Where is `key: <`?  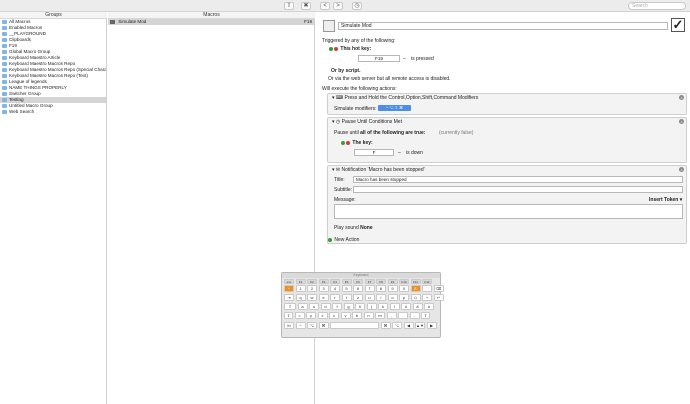
key: < is located at coordinates (299, 315).